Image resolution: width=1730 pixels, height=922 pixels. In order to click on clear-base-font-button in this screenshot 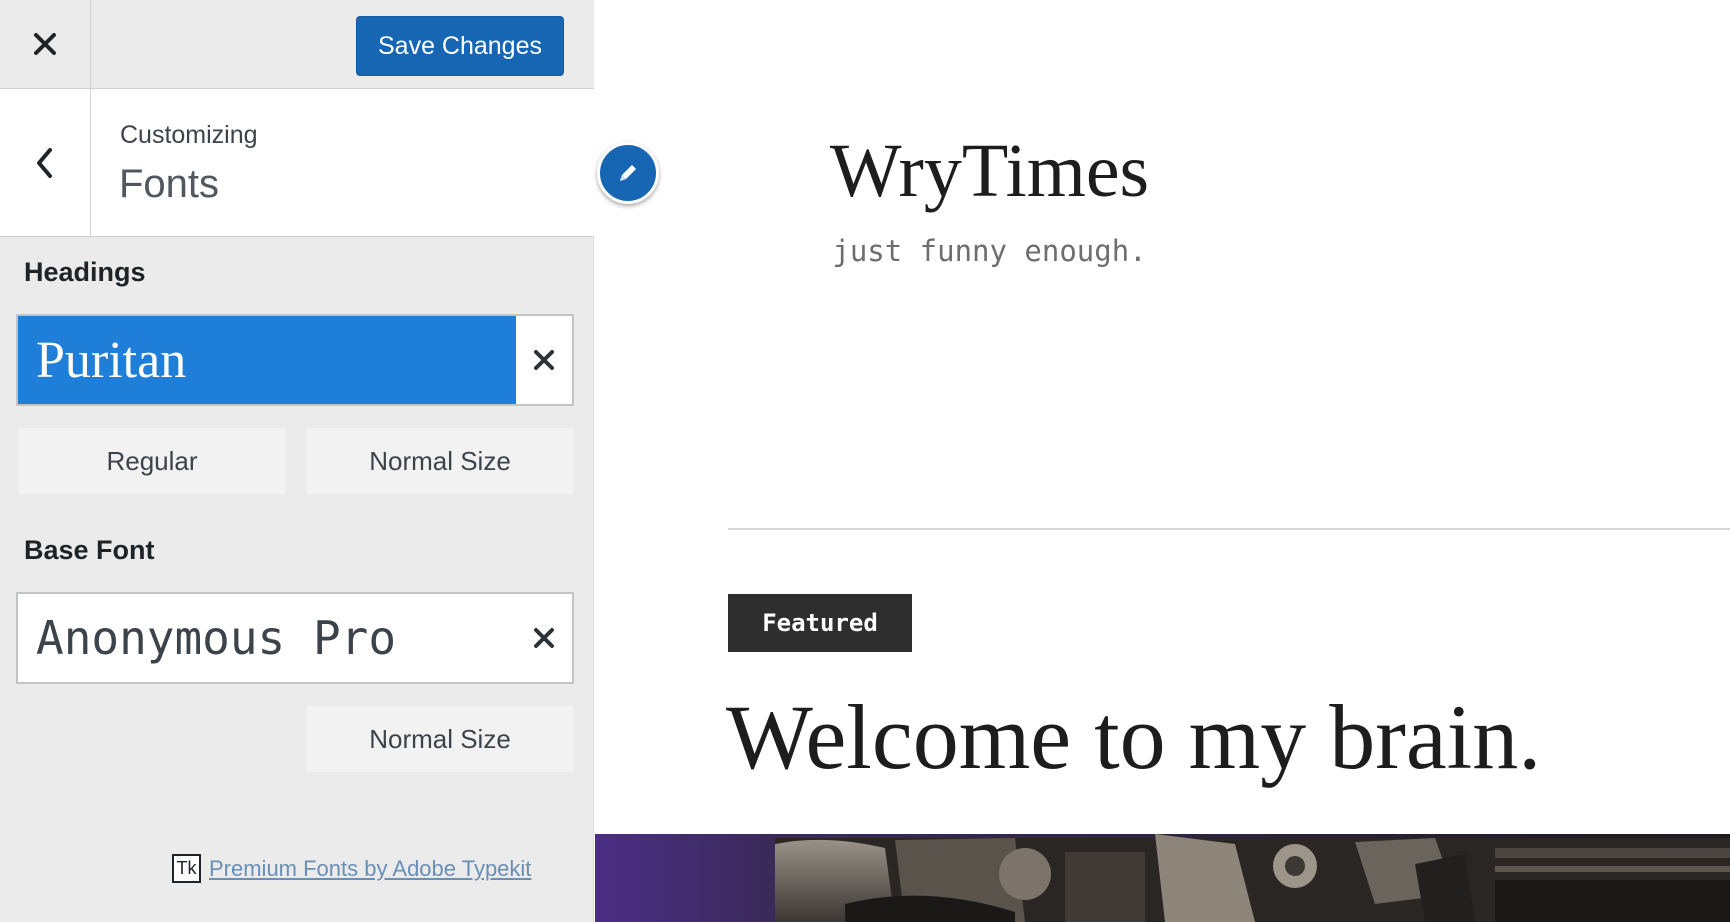, I will do `click(544, 638)`.